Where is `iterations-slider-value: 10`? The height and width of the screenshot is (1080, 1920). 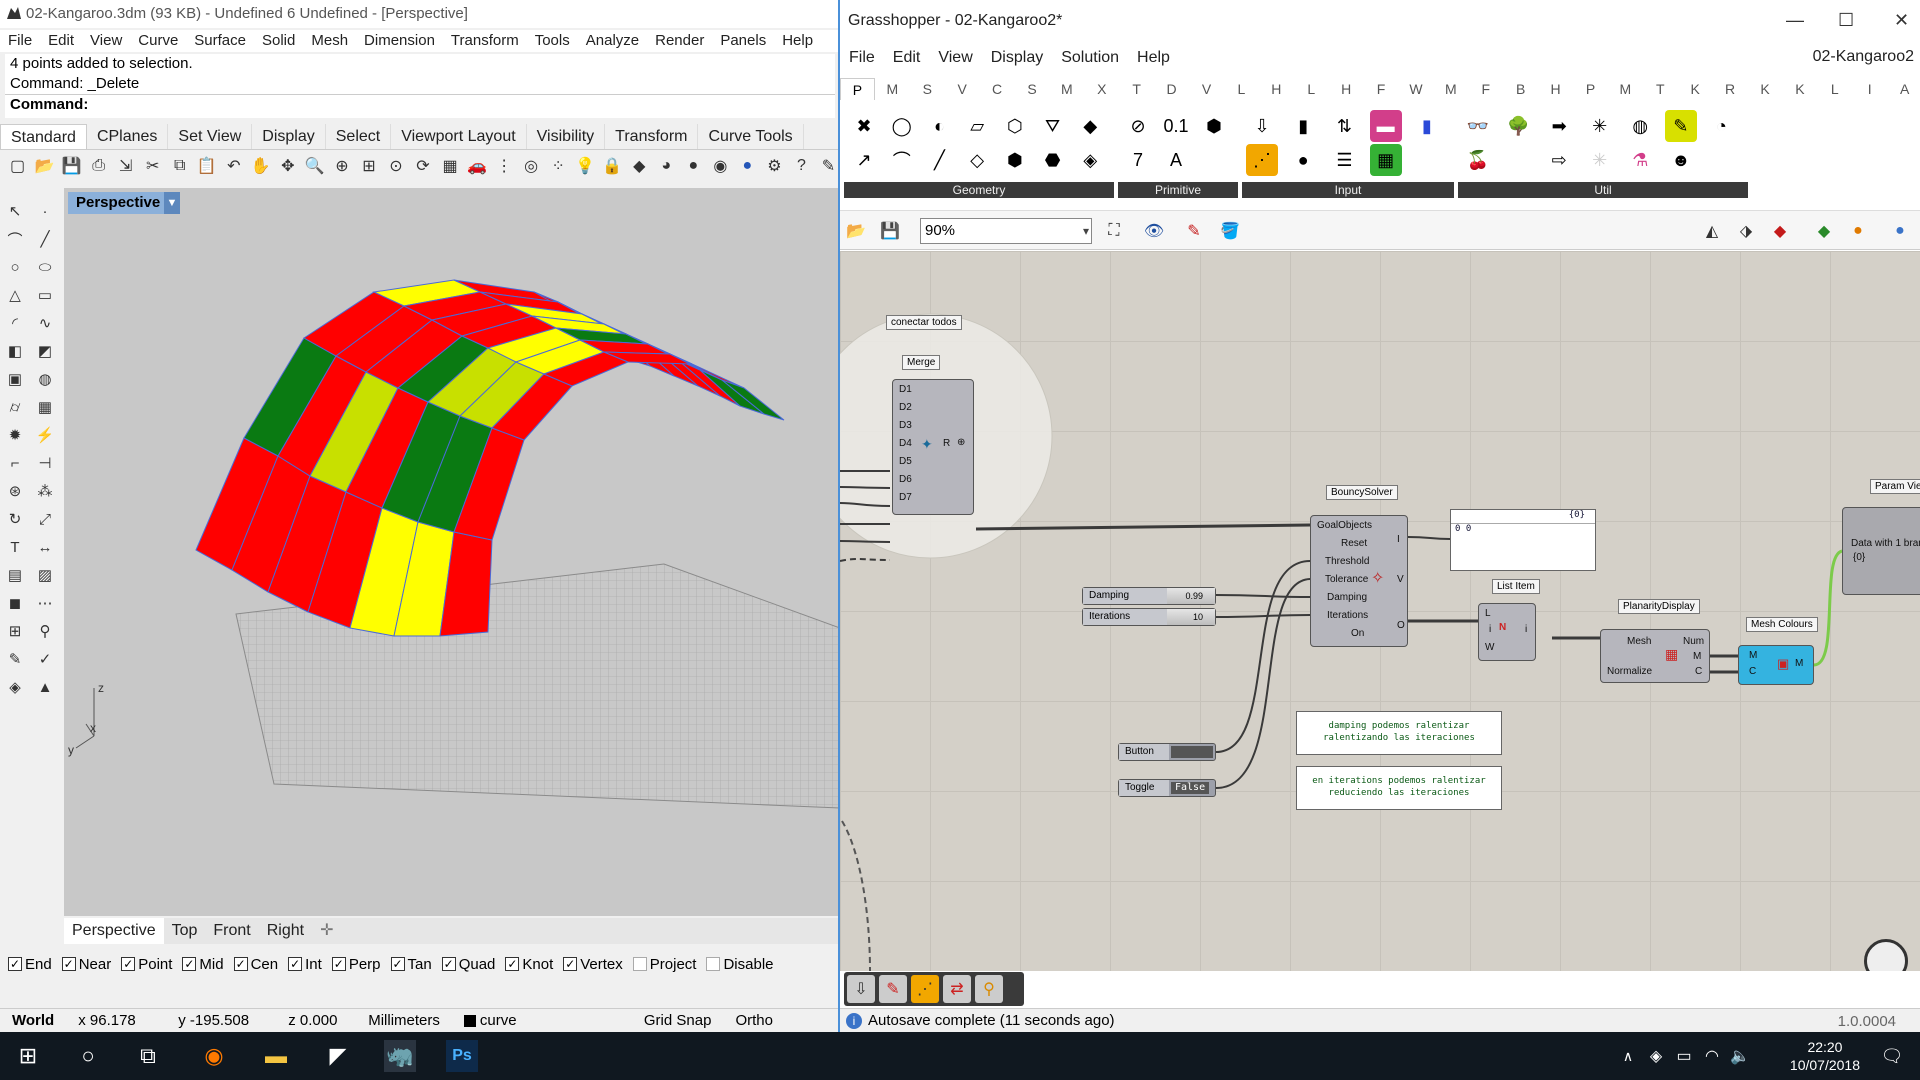 iterations-slider-value: 10 is located at coordinates (1191, 617).